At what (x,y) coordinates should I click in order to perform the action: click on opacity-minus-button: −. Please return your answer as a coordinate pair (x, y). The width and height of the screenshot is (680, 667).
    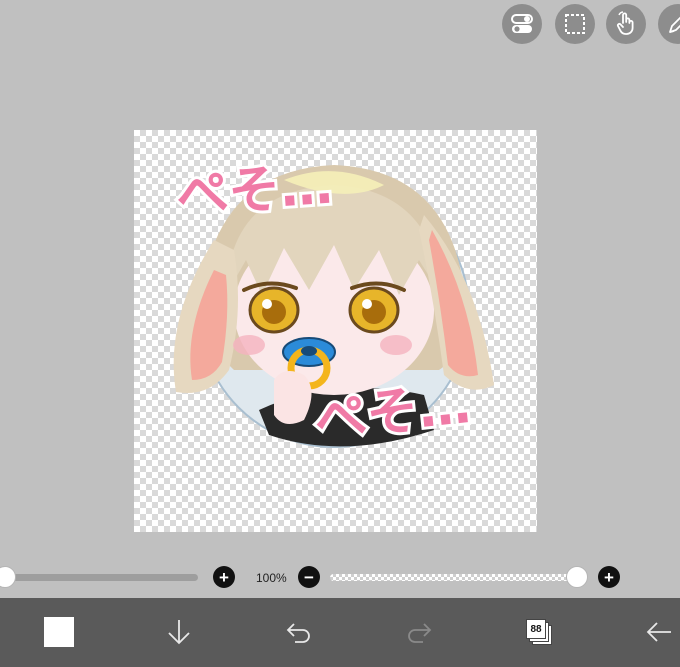
    Looking at the image, I should click on (309, 577).